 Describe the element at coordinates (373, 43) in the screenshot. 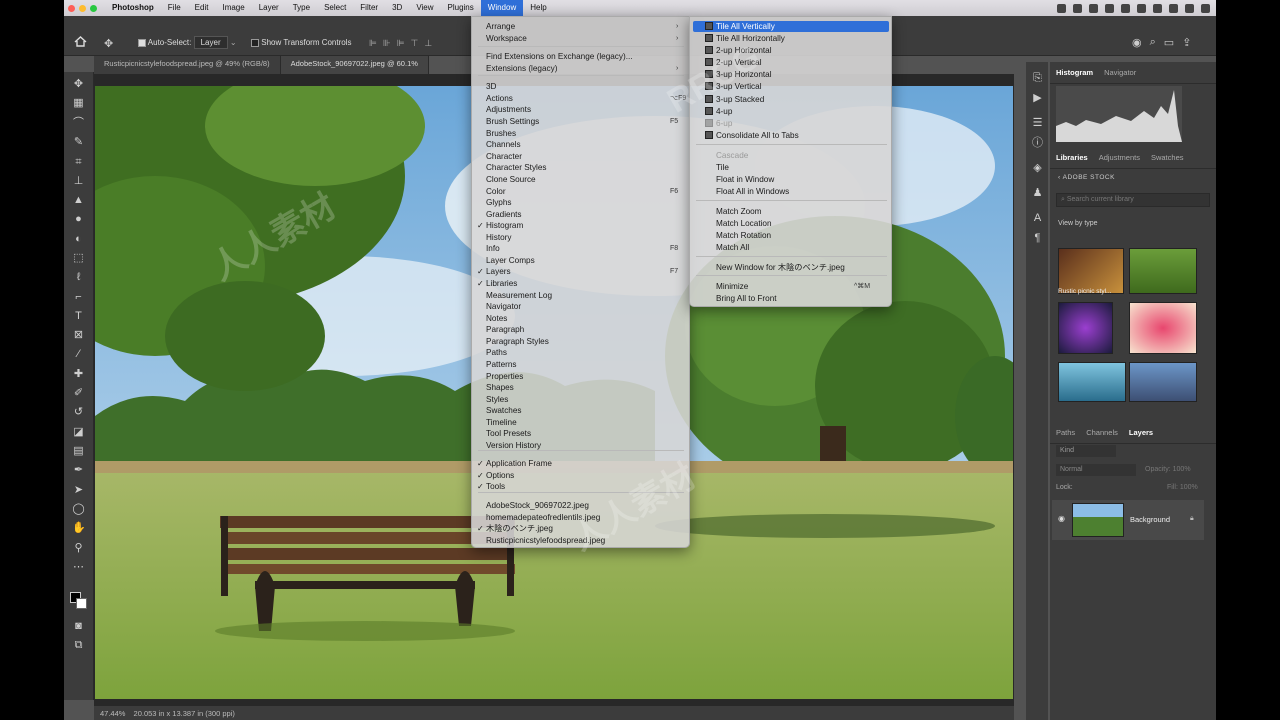

I see `align-left-icon: ⊫` at that location.